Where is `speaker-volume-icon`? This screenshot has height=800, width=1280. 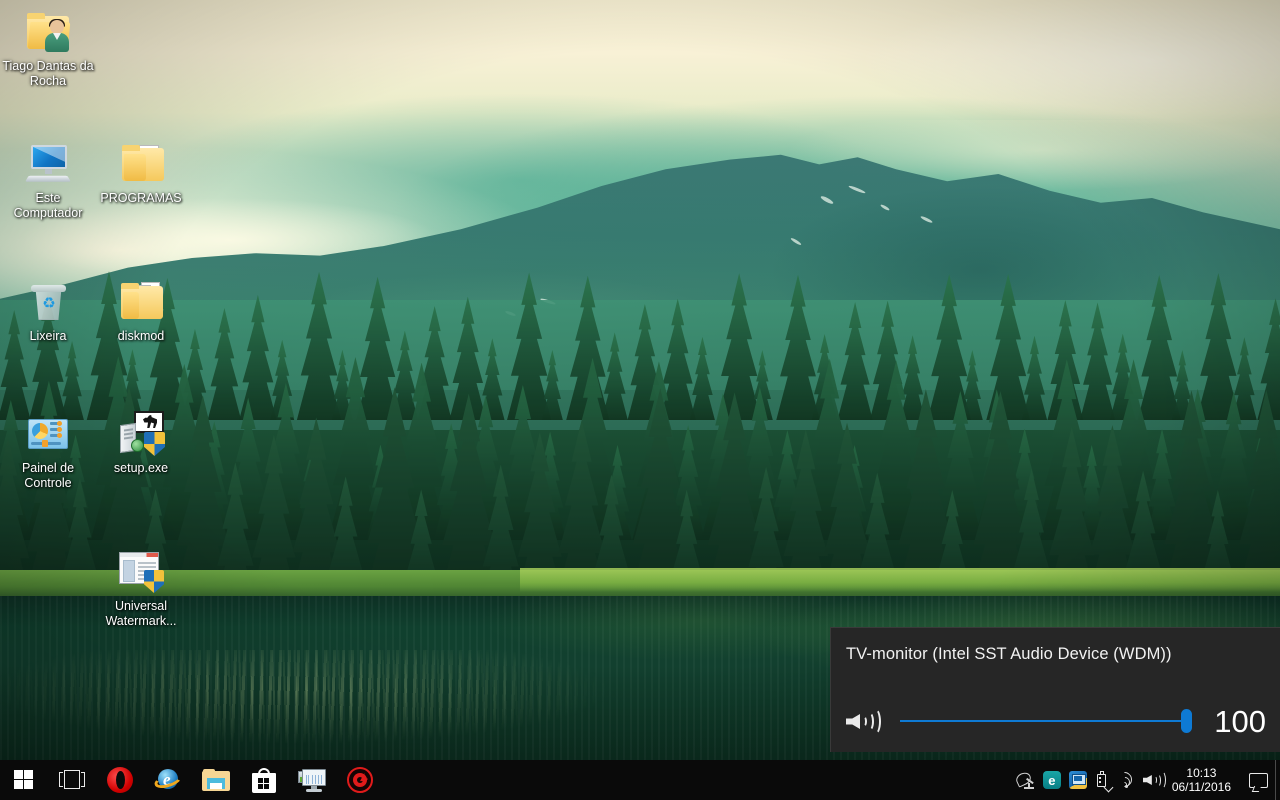
speaker-volume-icon is located at coordinates (866, 723).